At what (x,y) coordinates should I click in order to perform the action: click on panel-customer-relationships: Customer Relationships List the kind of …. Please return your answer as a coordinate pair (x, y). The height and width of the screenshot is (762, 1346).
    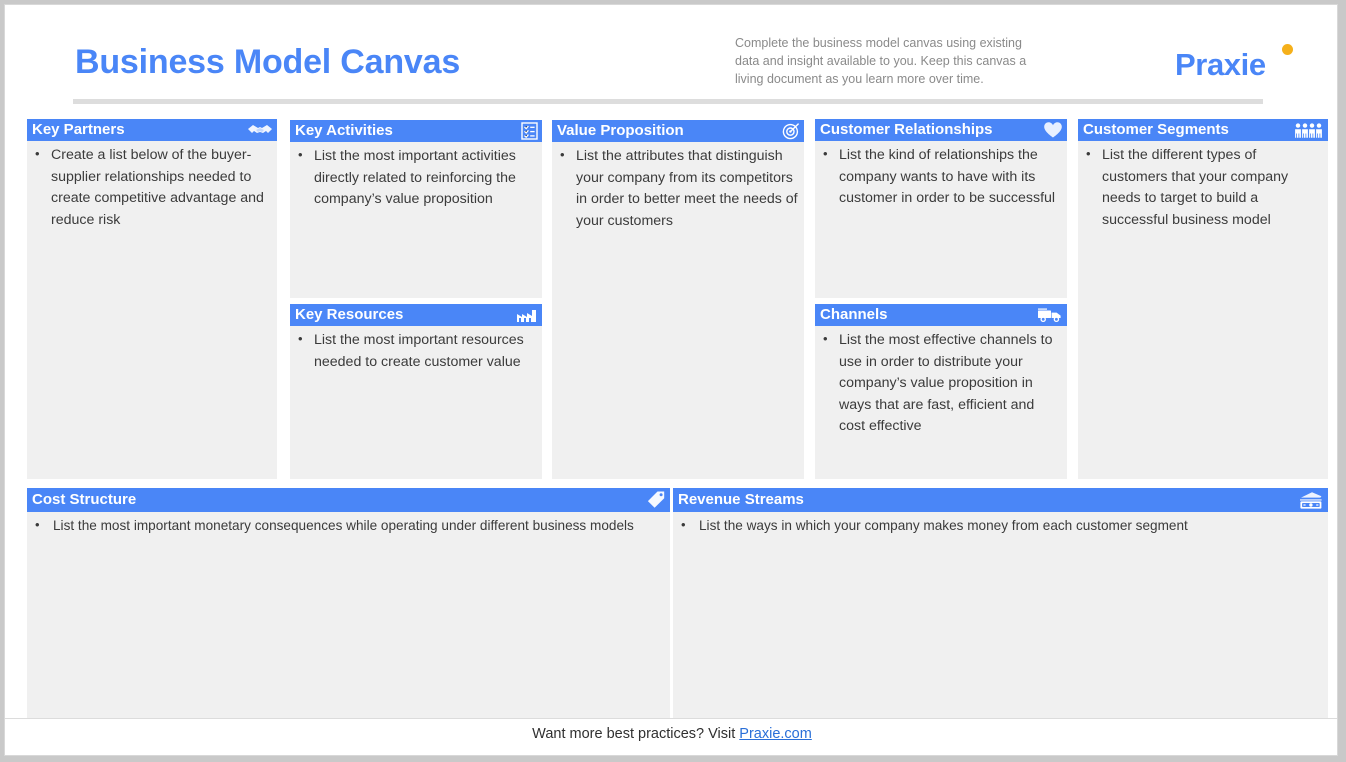
    Looking at the image, I should click on (941, 208).